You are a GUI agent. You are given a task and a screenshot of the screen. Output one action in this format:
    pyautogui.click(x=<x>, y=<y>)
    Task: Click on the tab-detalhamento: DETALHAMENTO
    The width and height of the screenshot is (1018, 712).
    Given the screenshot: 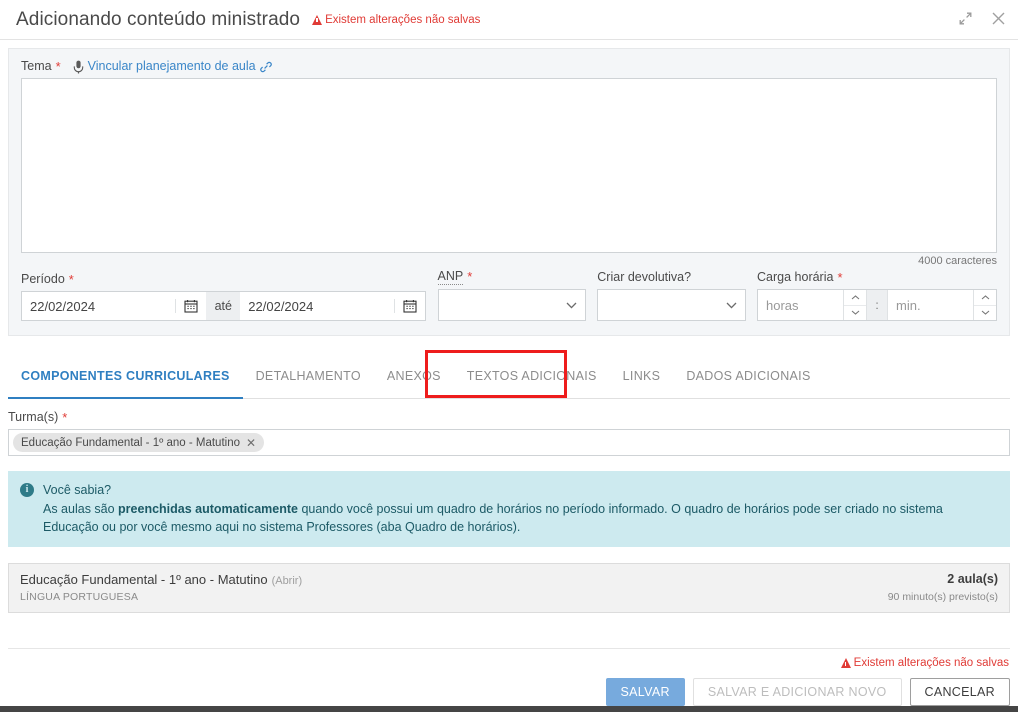 What is the action you would take?
    pyautogui.click(x=308, y=375)
    